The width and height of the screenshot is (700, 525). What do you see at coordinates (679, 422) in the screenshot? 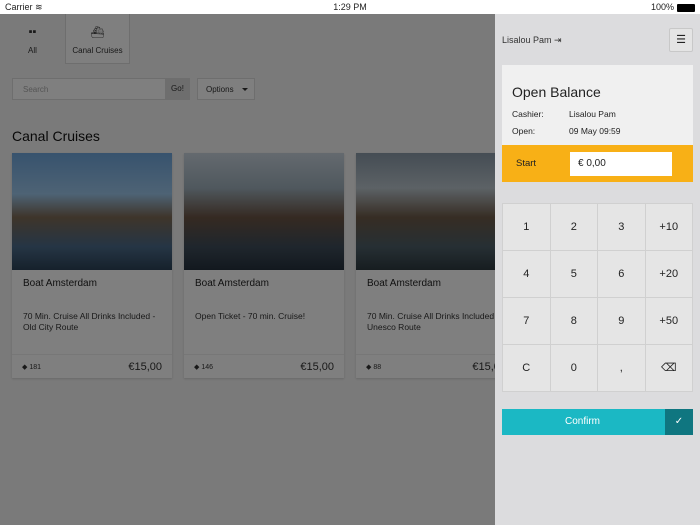
I see `check-icon: ✓` at bounding box center [679, 422].